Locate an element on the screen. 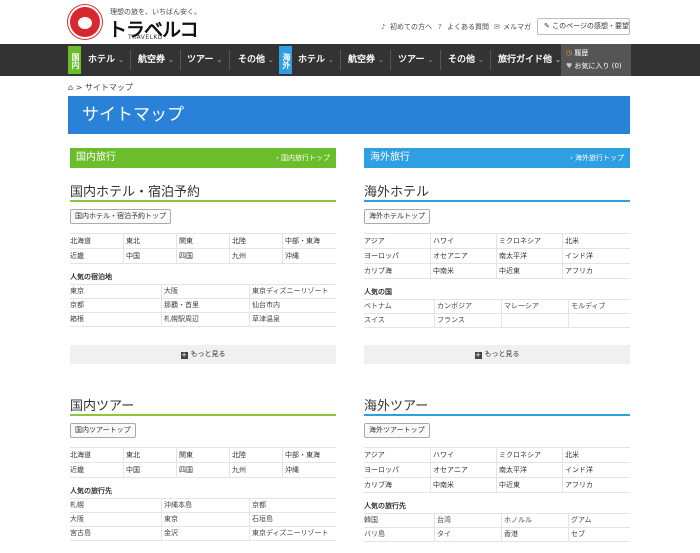  popular-destination-link: 香港 is located at coordinates (534, 534).